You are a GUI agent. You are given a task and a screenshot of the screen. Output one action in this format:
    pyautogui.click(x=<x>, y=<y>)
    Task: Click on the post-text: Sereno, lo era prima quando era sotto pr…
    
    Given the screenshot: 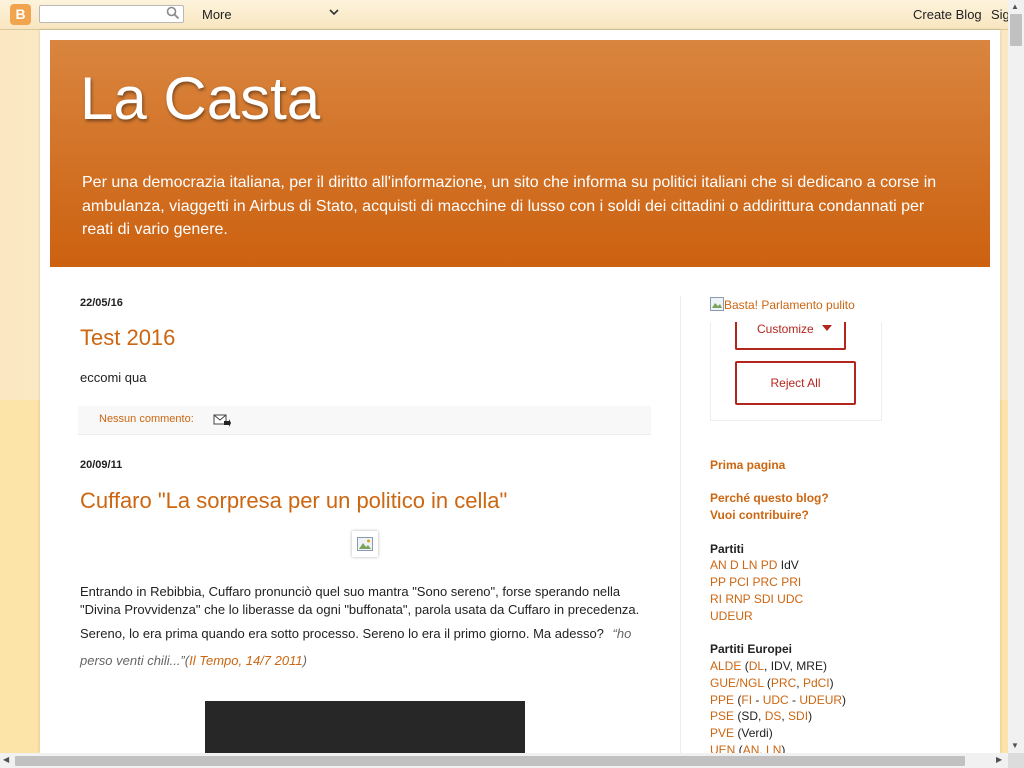 What is the action you would take?
    pyautogui.click(x=342, y=633)
    